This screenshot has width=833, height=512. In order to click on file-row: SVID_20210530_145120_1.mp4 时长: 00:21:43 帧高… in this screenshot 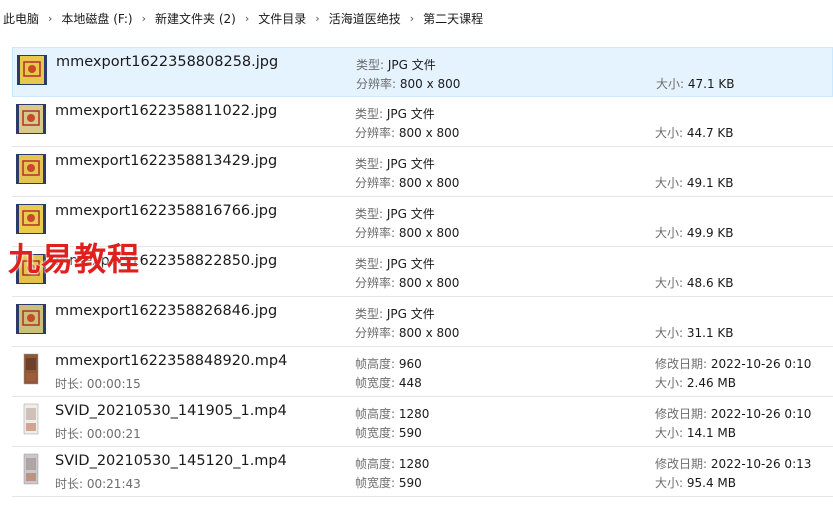, I will do `click(422, 472)`.